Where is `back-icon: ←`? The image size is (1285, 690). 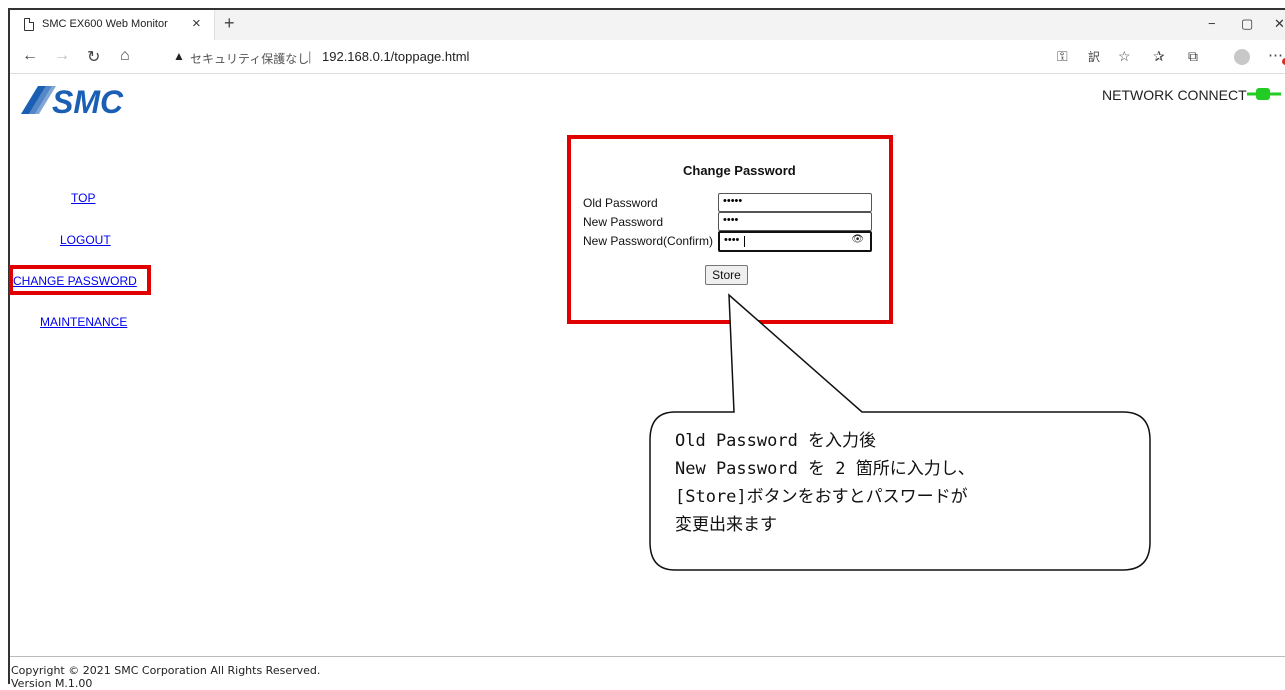
back-icon: ← is located at coordinates (30, 56).